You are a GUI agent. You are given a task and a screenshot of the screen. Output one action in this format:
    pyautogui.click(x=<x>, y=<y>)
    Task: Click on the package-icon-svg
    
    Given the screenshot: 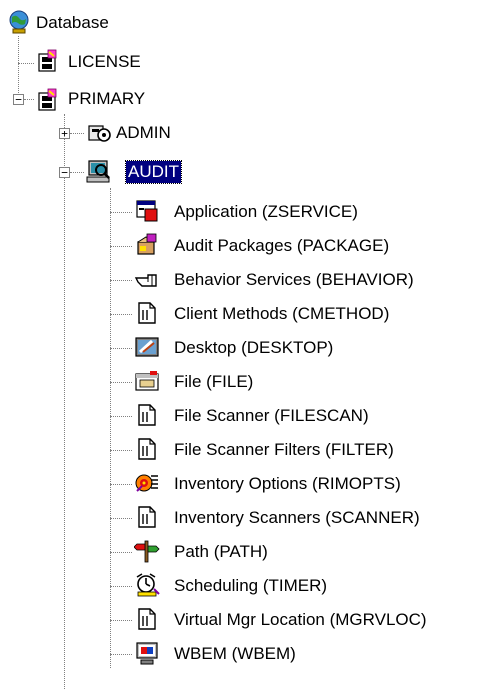 What is the action you would take?
    pyautogui.click(x=147, y=244)
    